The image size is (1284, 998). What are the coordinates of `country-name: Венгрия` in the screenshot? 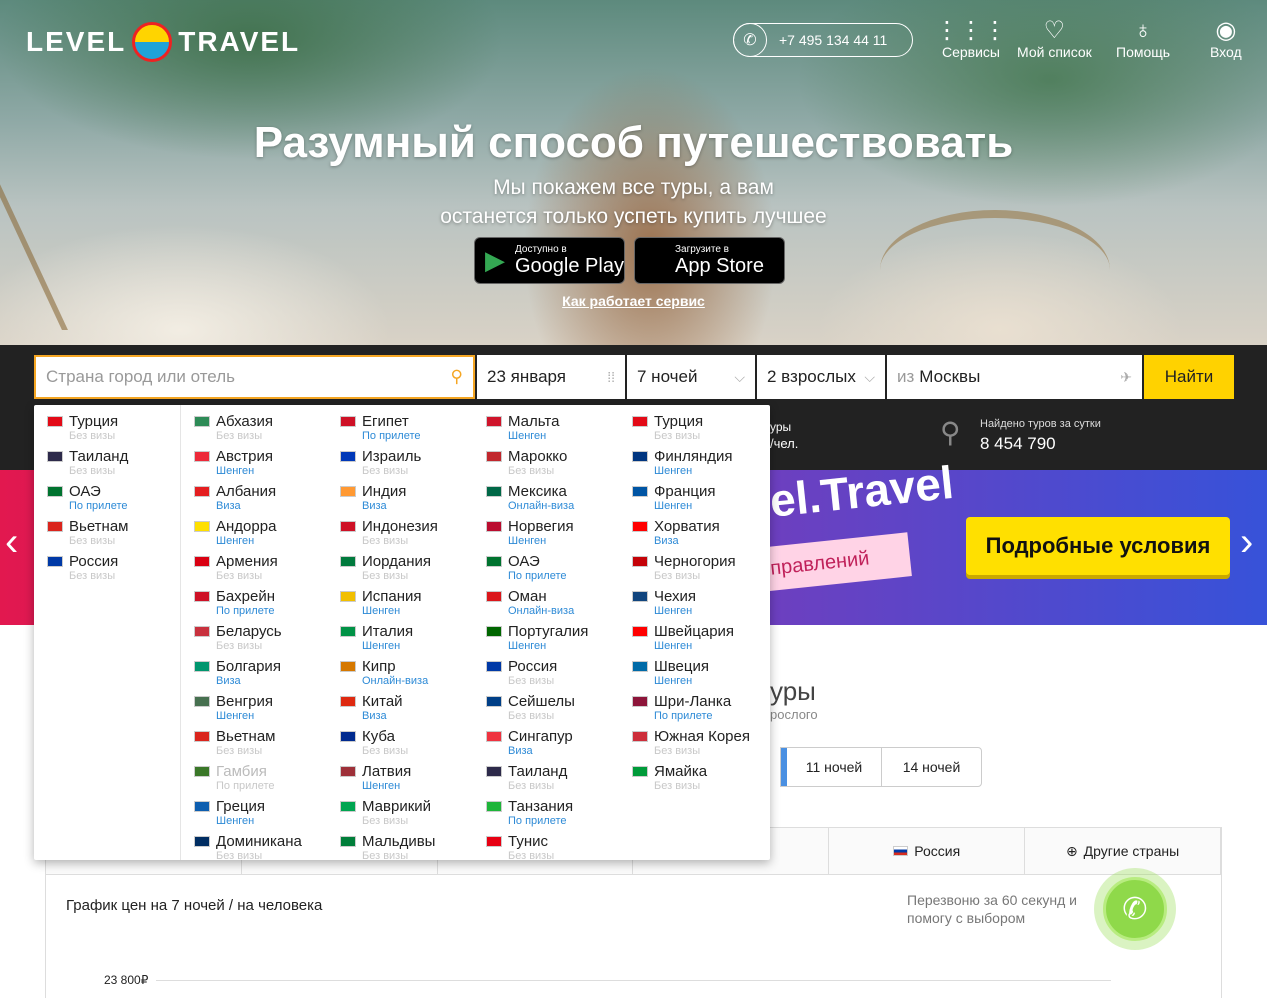 It's located at (244, 701).